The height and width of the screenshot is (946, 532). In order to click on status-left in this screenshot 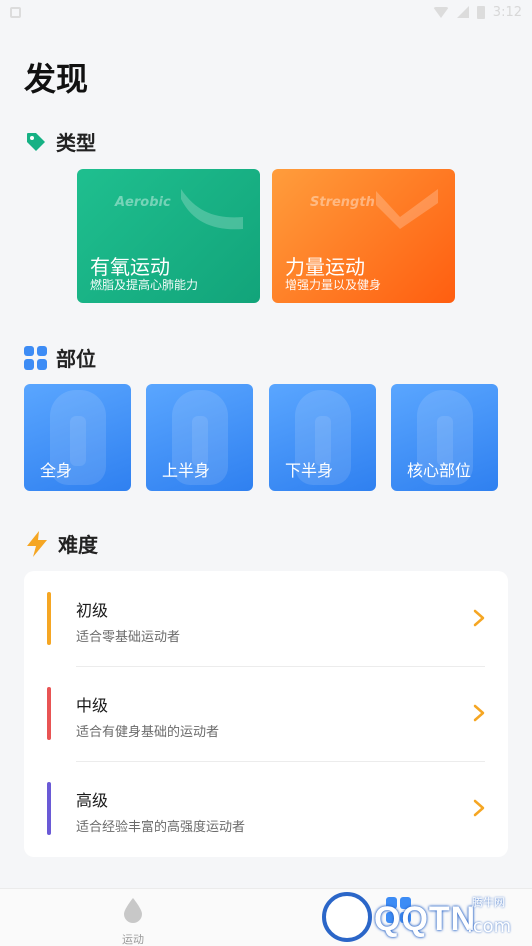, I will do `click(15, 12)`.